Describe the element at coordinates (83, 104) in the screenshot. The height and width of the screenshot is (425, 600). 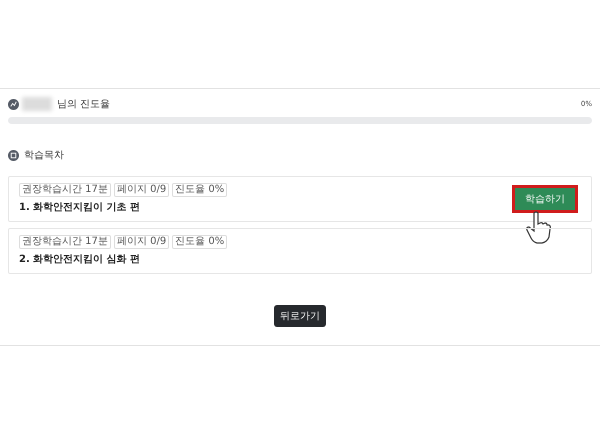
I see `progress-title: 님의 진도율` at that location.